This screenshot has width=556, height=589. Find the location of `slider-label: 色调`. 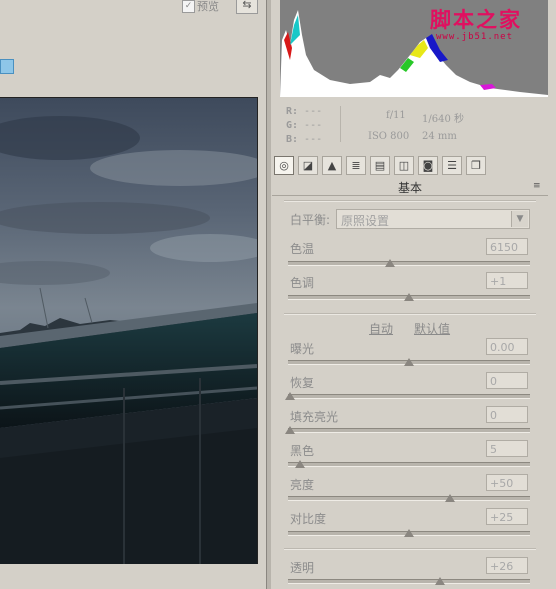

slider-label: 色调 is located at coordinates (302, 283).